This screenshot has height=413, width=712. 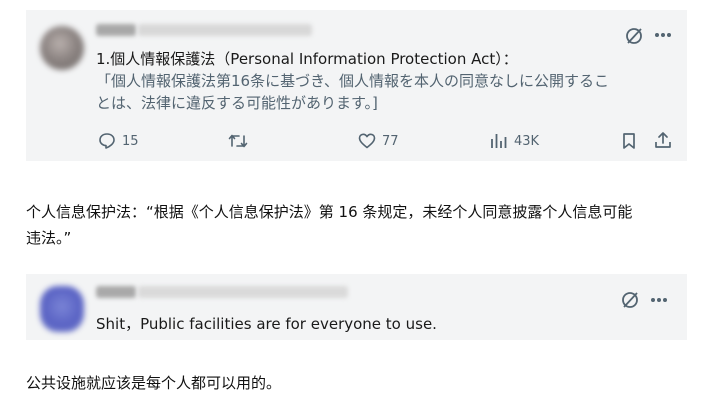 I want to click on reply-button: 15, so click(x=118, y=141).